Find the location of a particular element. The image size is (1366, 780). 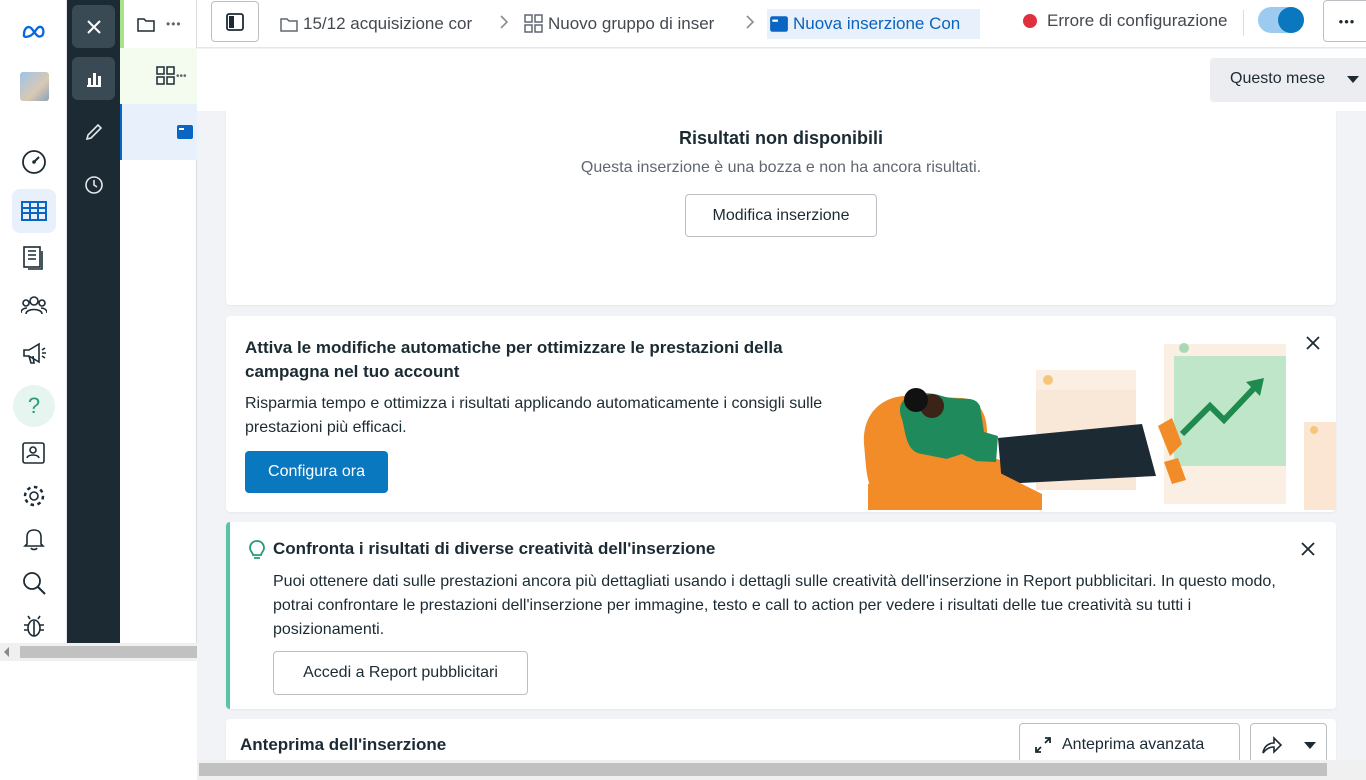

speedometer-icon is located at coordinates (34, 162).